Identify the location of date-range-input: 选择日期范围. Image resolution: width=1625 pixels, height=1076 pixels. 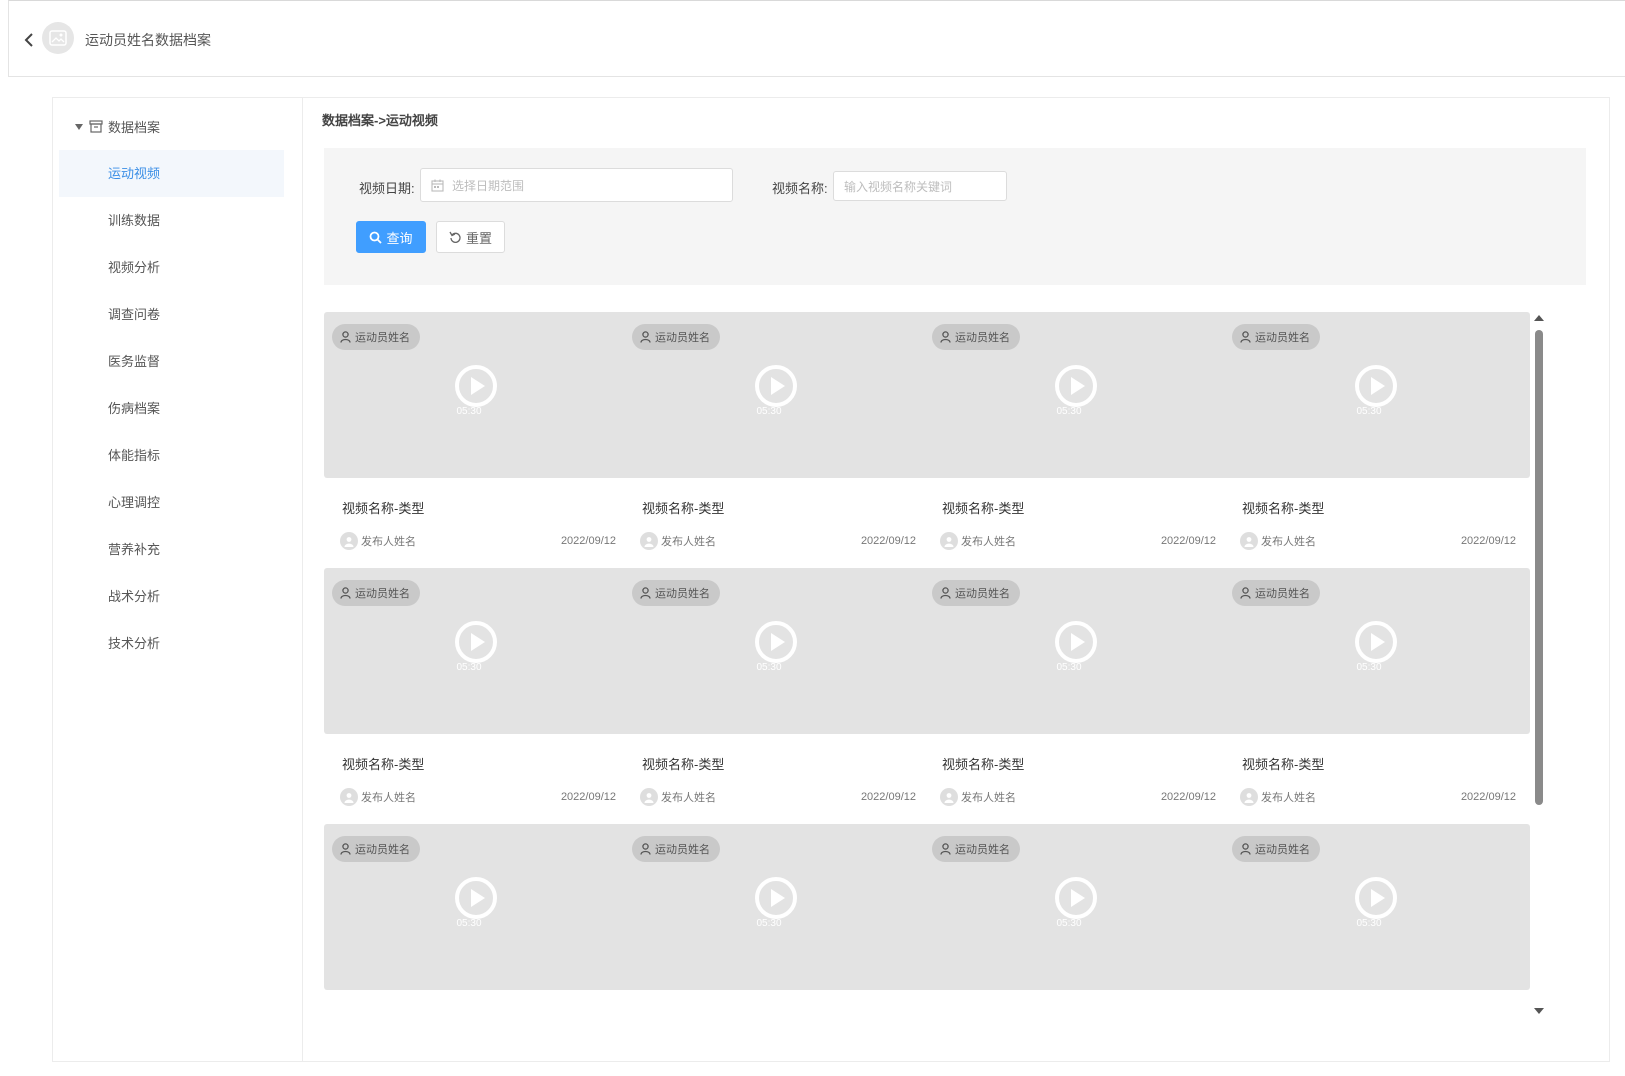
(576, 185).